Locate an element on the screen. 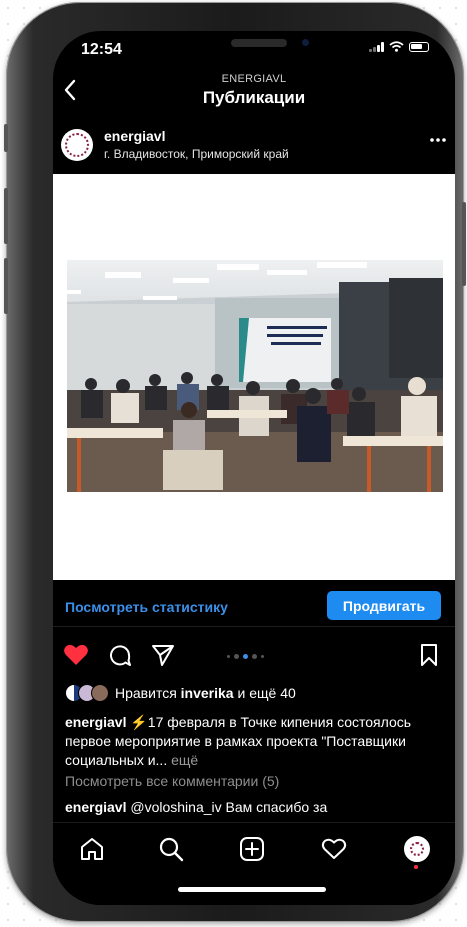 This screenshot has height=927, width=467. power-button is located at coordinates (464, 244).